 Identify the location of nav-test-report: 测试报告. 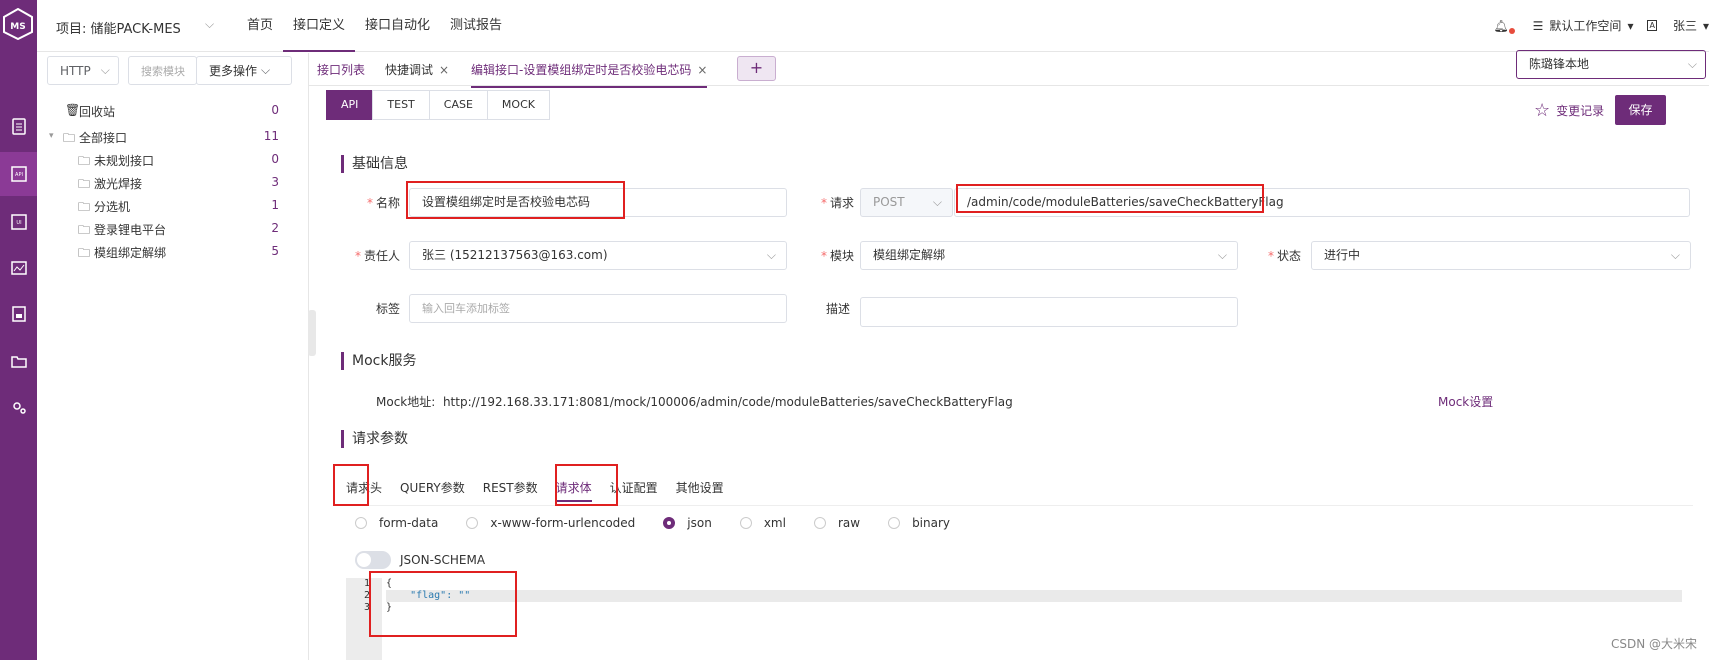
(476, 26).